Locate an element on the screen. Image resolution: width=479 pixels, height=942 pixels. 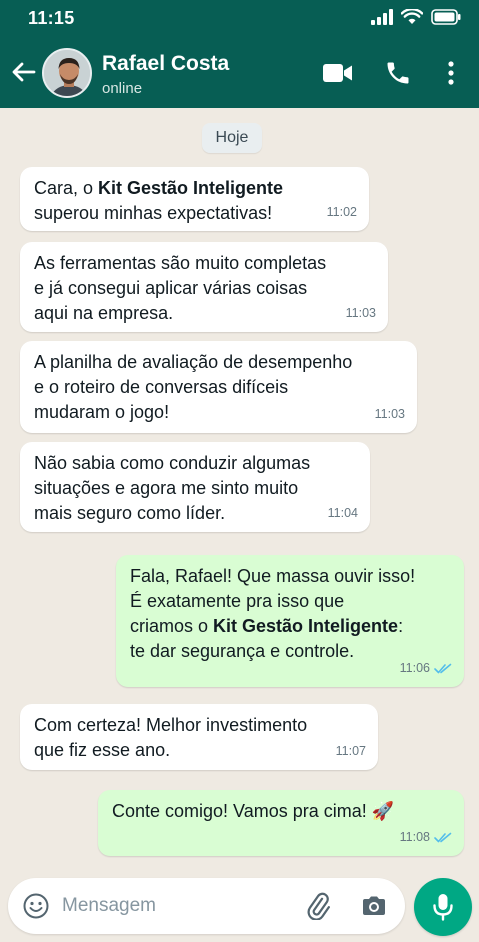
chat-header-bar: 11:15 Rafael Costa online is located at coordinates (239, 54).